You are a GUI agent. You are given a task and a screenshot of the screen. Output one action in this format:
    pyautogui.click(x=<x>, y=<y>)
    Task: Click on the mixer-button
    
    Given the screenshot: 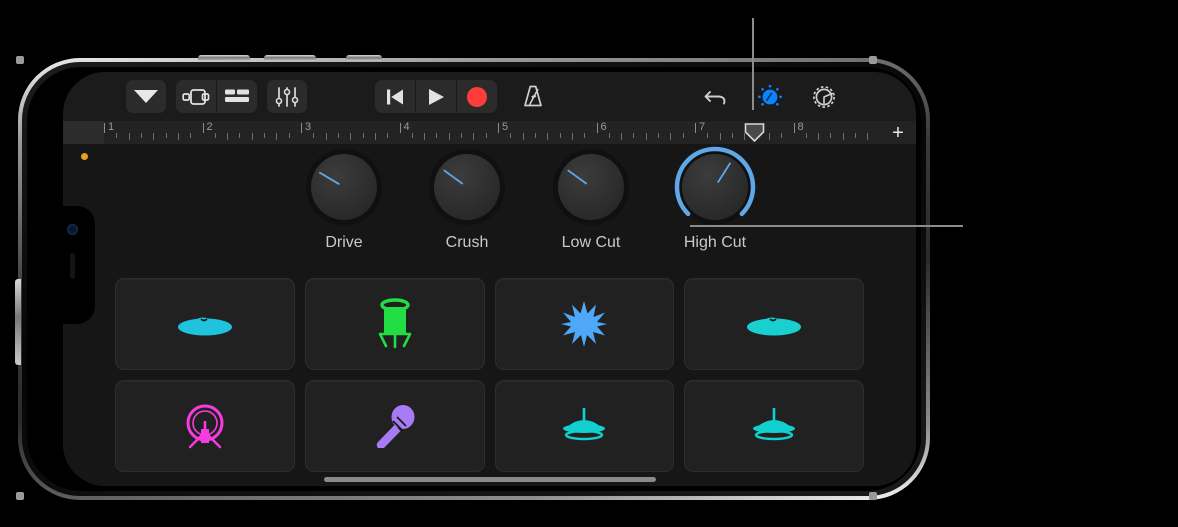 What is the action you would take?
    pyautogui.click(x=287, y=96)
    